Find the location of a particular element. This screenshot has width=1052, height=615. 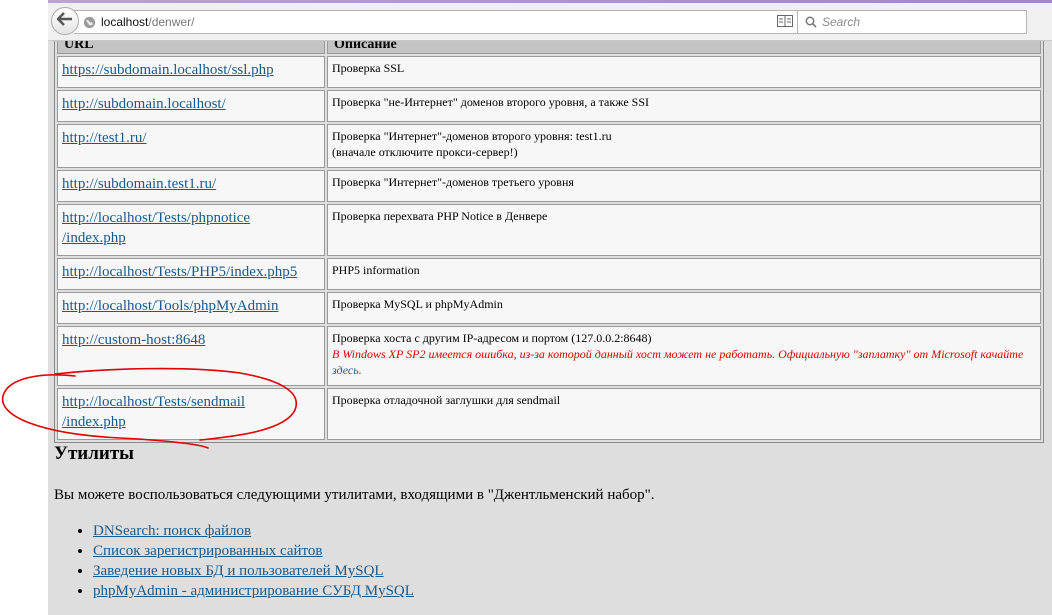

page-left-margin is located at coordinates (24, 307).